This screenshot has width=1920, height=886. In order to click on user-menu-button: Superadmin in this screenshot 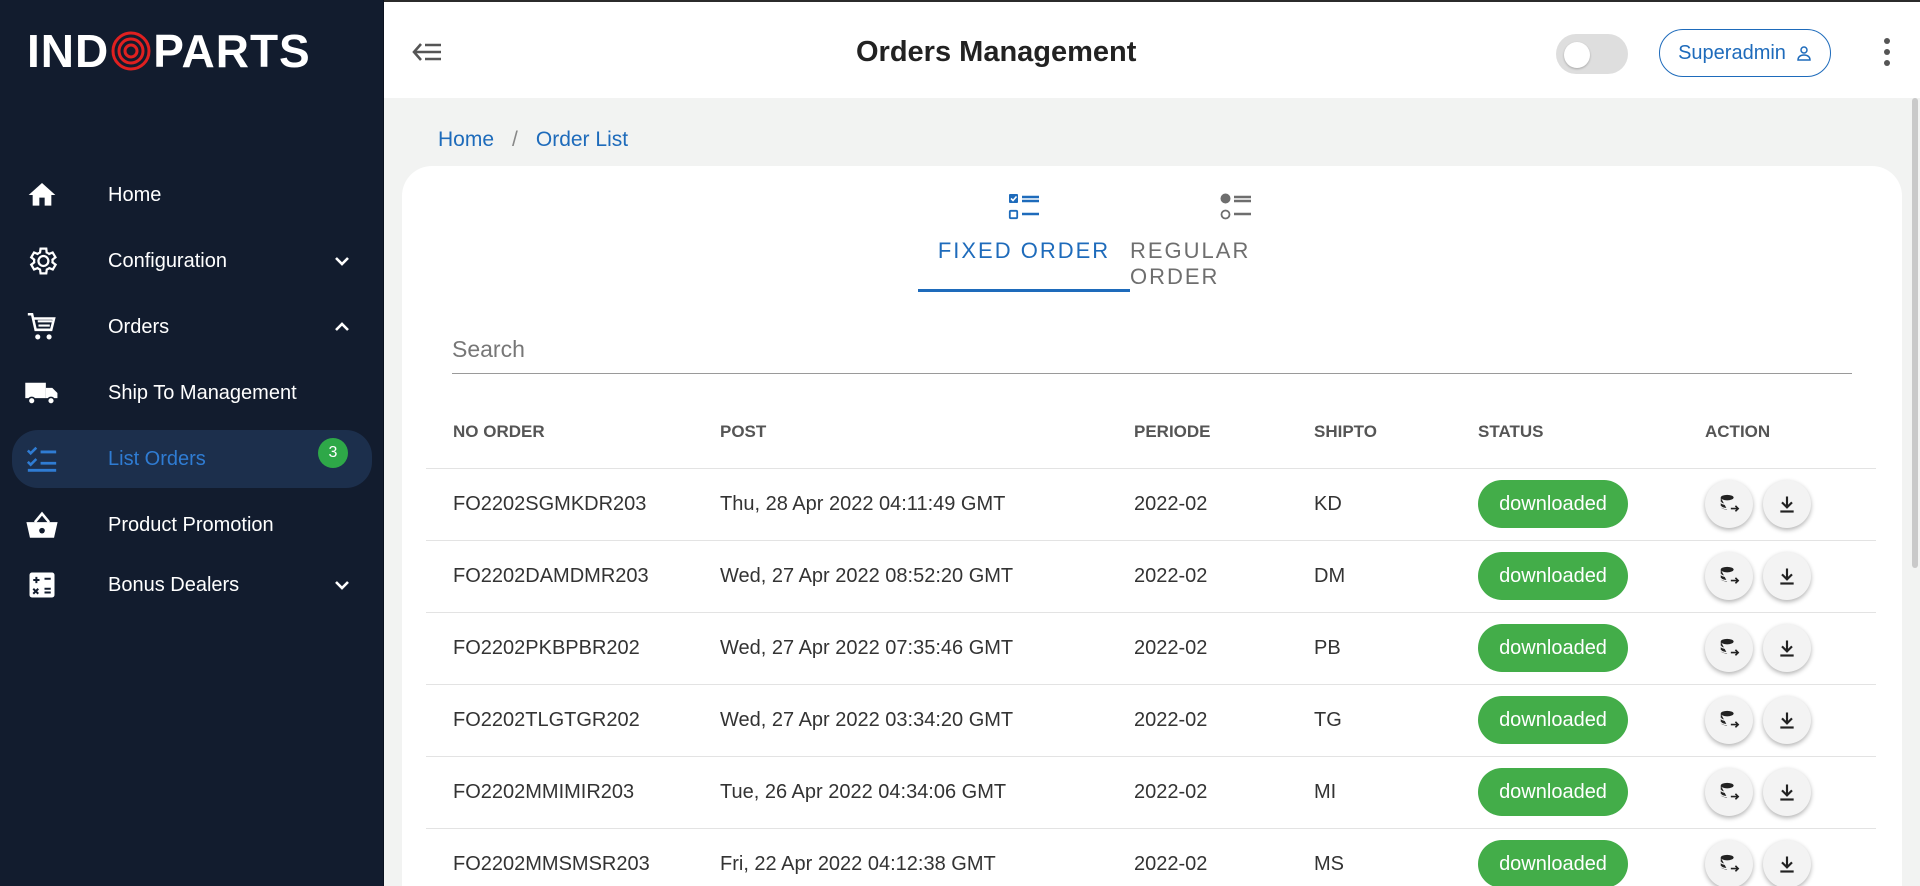, I will do `click(1745, 53)`.